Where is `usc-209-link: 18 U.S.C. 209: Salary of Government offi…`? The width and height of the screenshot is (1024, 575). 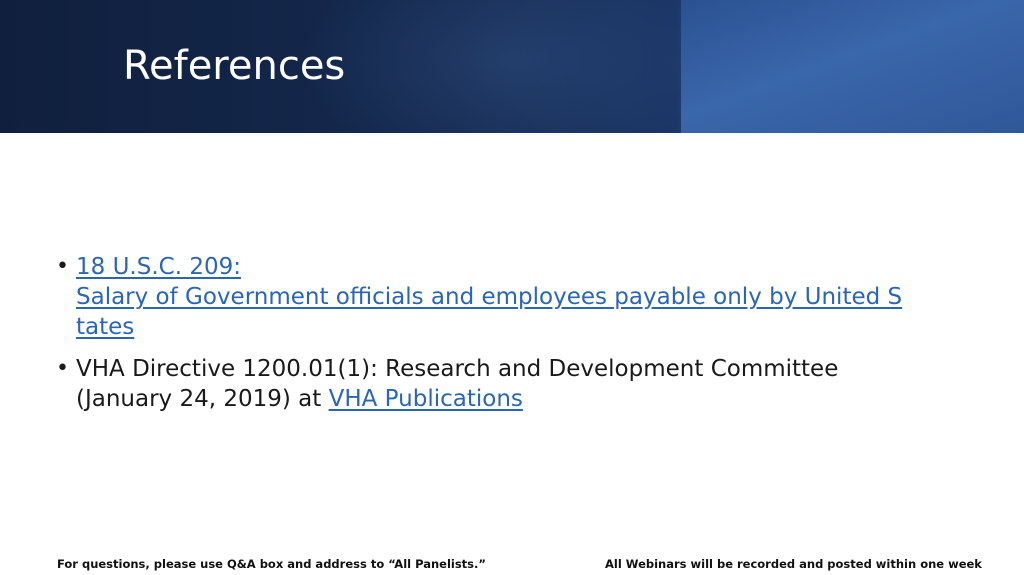
usc-209-link: 18 U.S.C. 209: Salary of Government offi… is located at coordinates (516, 297).